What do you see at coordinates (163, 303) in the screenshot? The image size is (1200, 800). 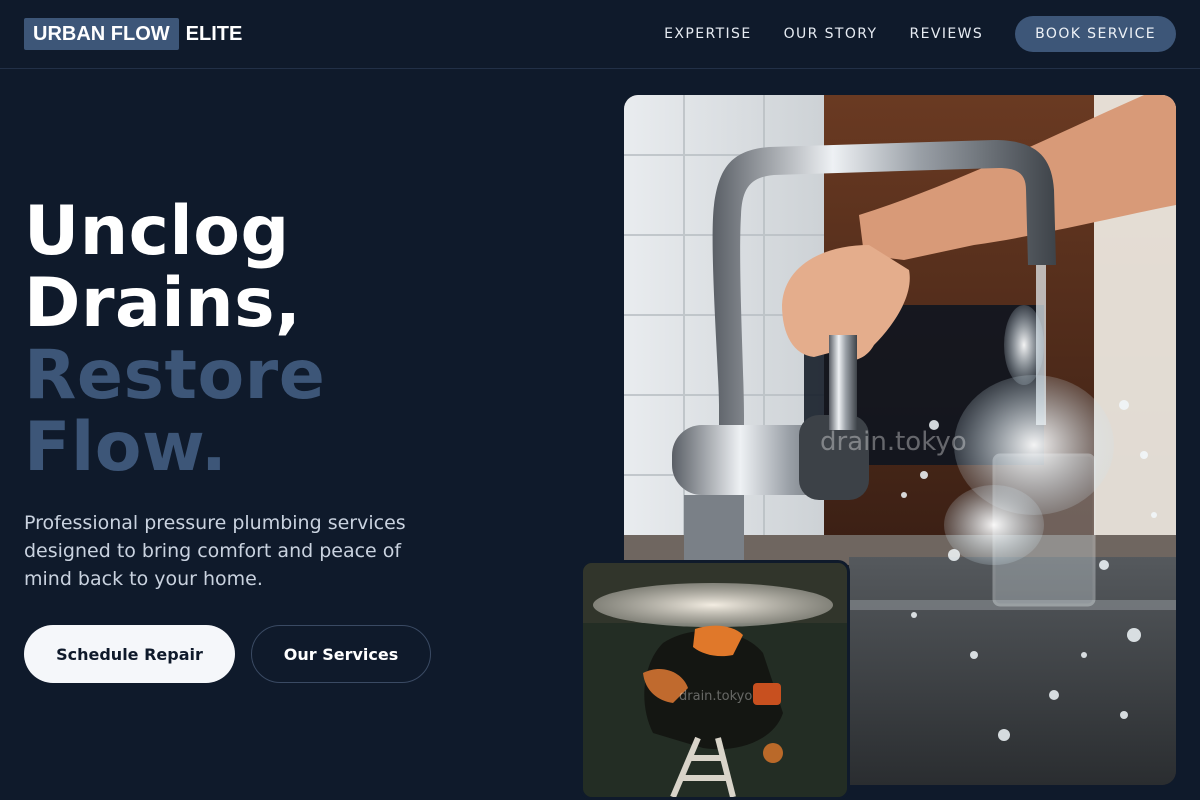 I see `hero-title-line-2: Drains,` at bounding box center [163, 303].